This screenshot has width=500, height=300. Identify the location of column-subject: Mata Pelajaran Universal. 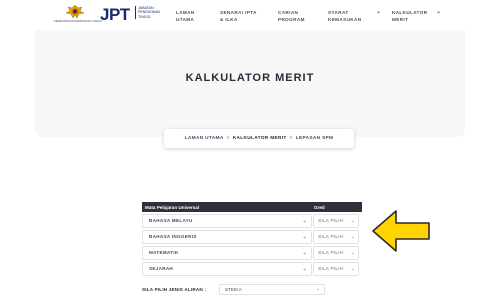
(172, 207).